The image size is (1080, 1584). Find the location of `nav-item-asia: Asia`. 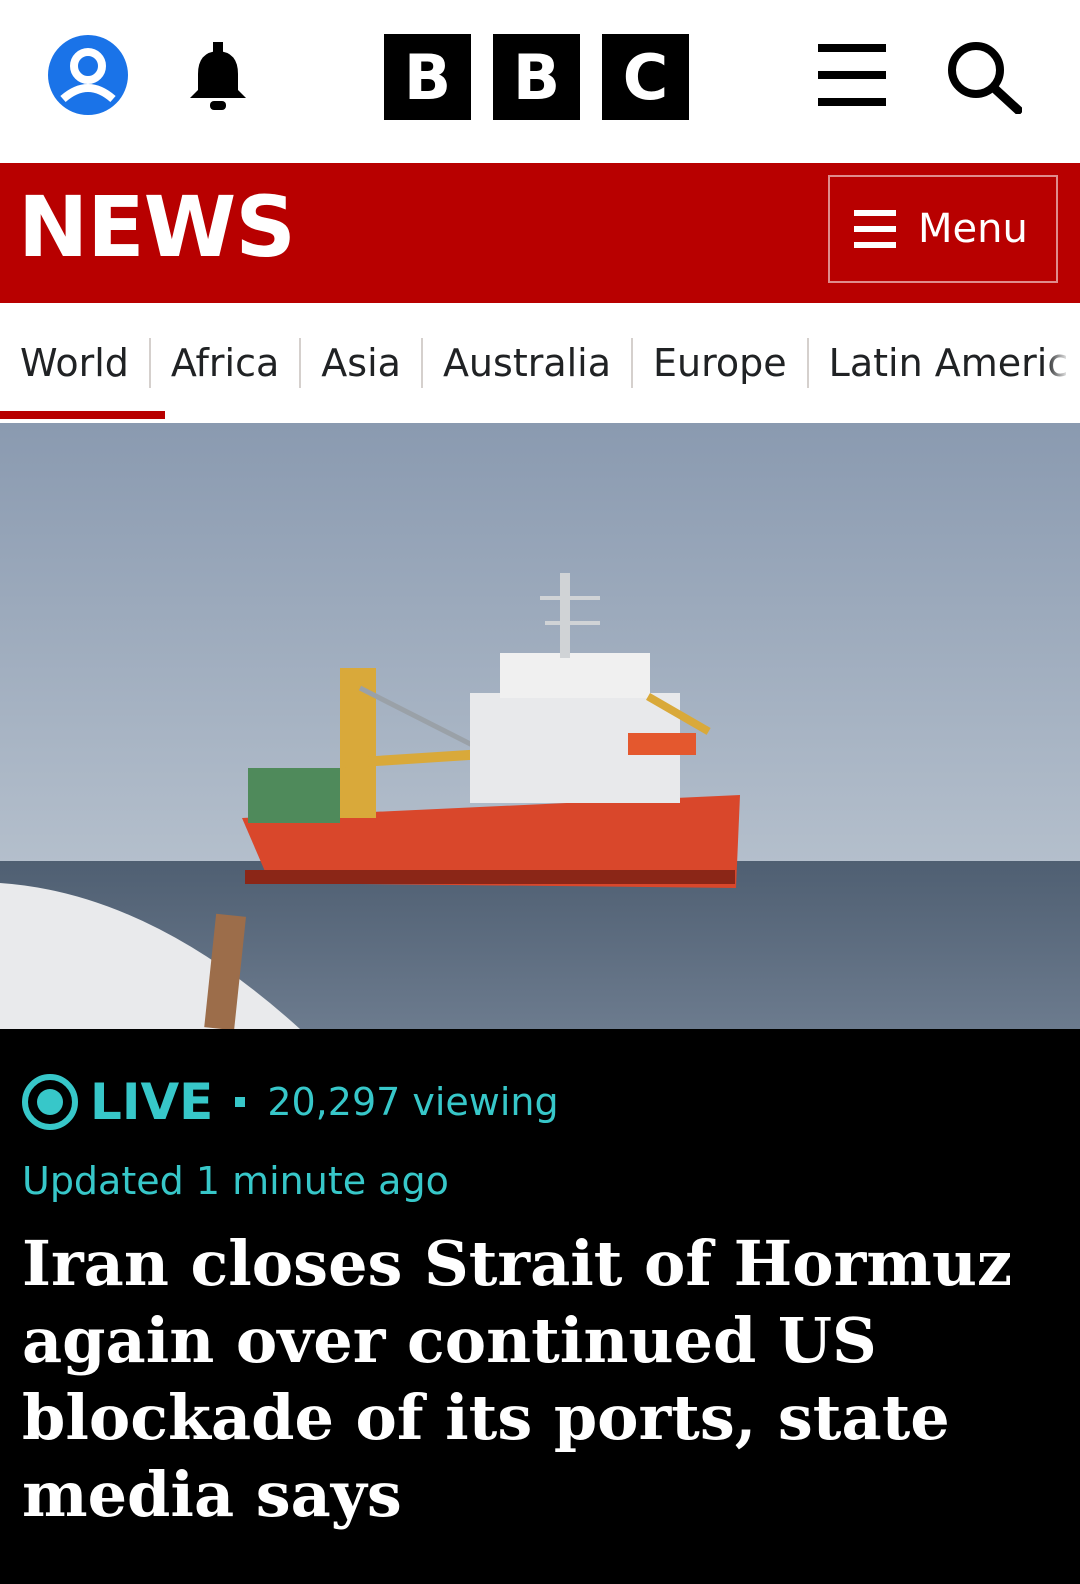

nav-item-asia: Asia is located at coordinates (360, 363).